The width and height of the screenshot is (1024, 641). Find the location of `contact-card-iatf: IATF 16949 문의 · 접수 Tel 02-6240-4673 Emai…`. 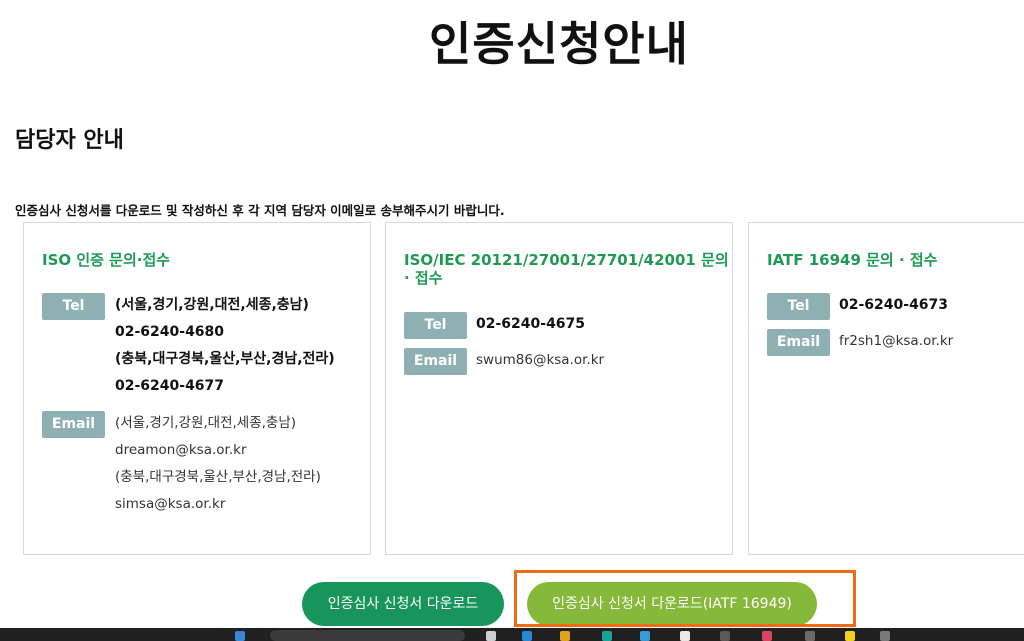

contact-card-iatf: IATF 16949 문의 · 접수 Tel 02-6240-4673 Emai… is located at coordinates (886, 388).